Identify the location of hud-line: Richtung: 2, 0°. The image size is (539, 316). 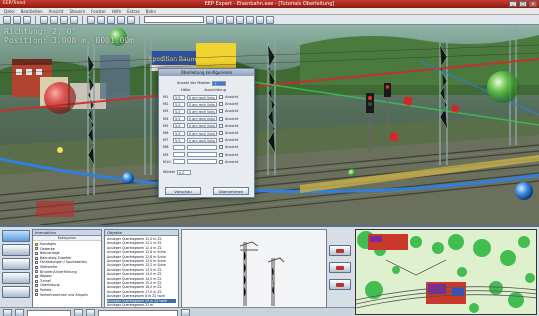
(40, 31).